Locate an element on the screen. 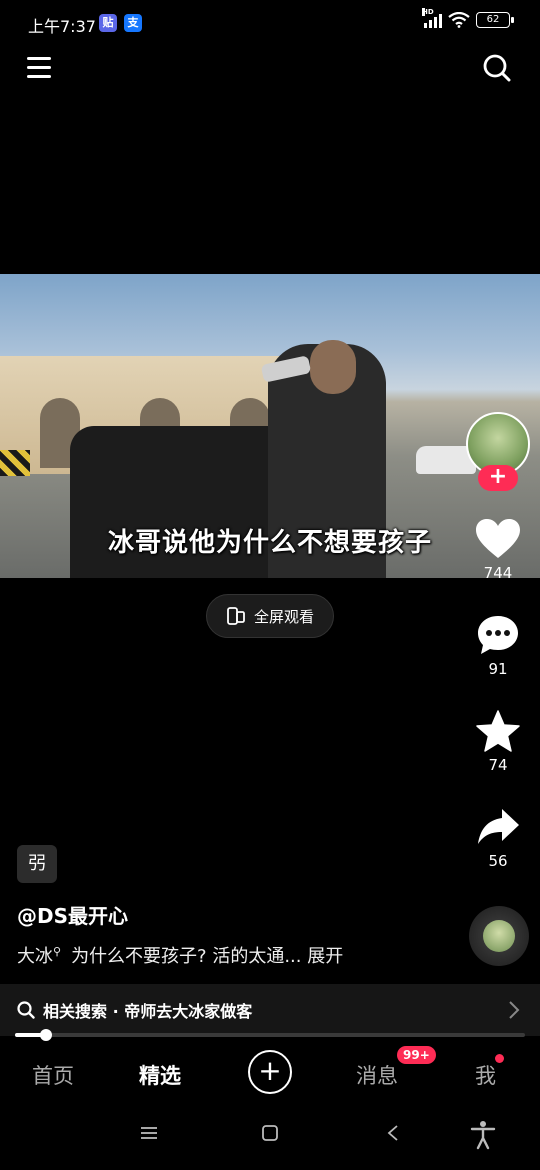  share-button: 56 is located at coordinates (498, 838).